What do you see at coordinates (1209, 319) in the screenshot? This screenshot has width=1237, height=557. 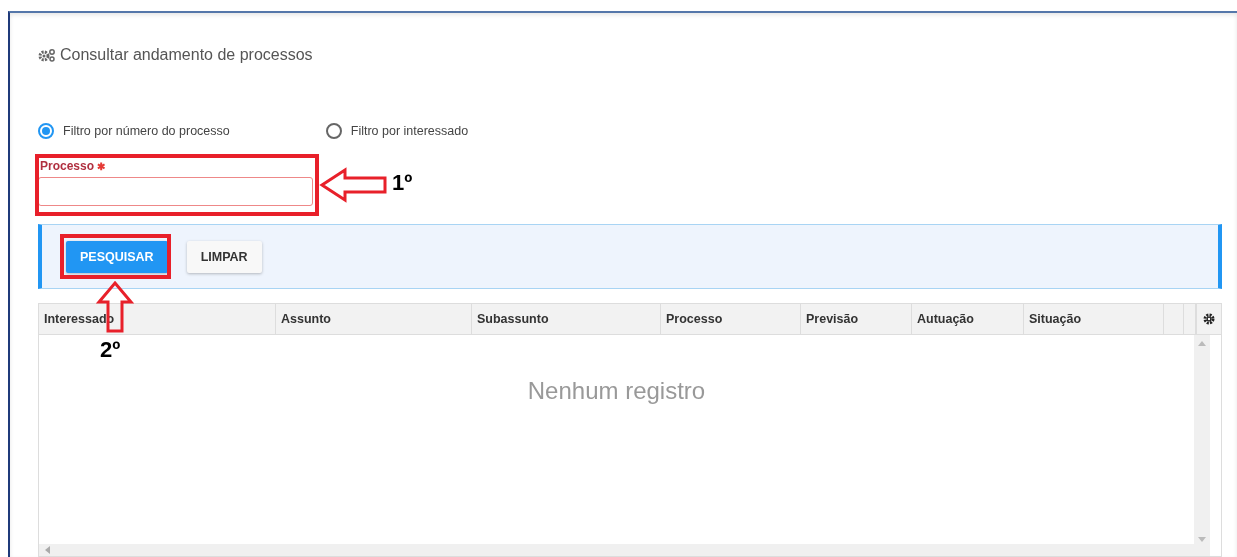 I see `settings-icon` at bounding box center [1209, 319].